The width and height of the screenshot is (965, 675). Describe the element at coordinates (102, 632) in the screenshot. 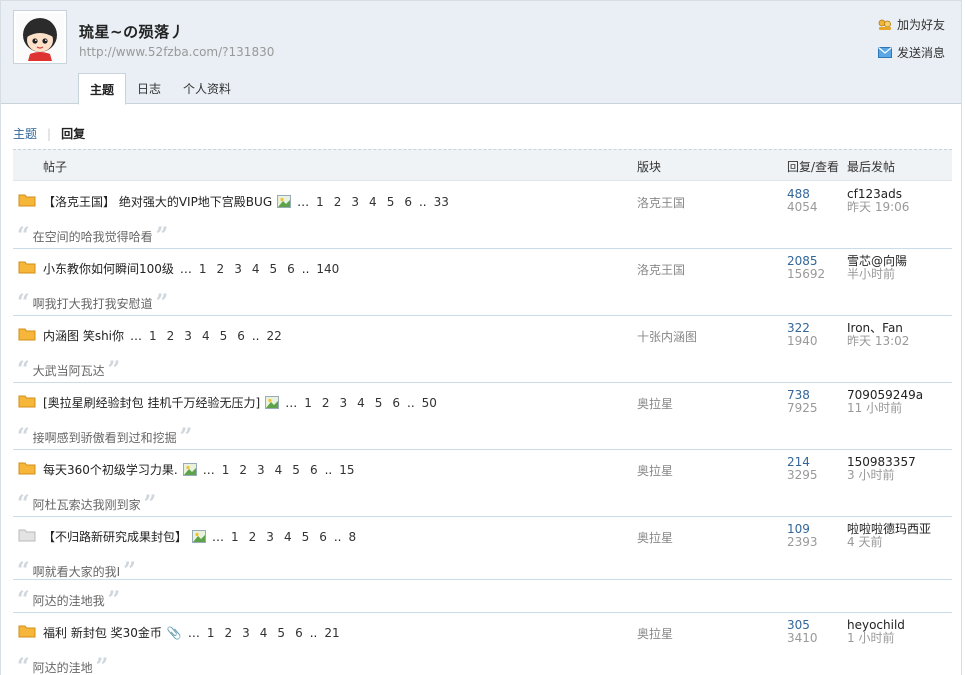

I see `topic-title-link: 福利 新封包 奖30金币` at that location.